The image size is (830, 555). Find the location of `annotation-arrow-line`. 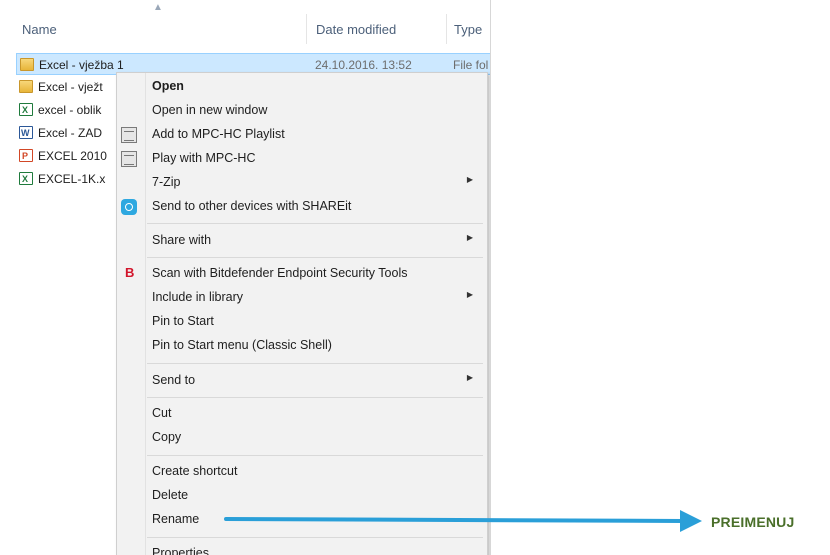

annotation-arrow-line is located at coordinates (454, 520).